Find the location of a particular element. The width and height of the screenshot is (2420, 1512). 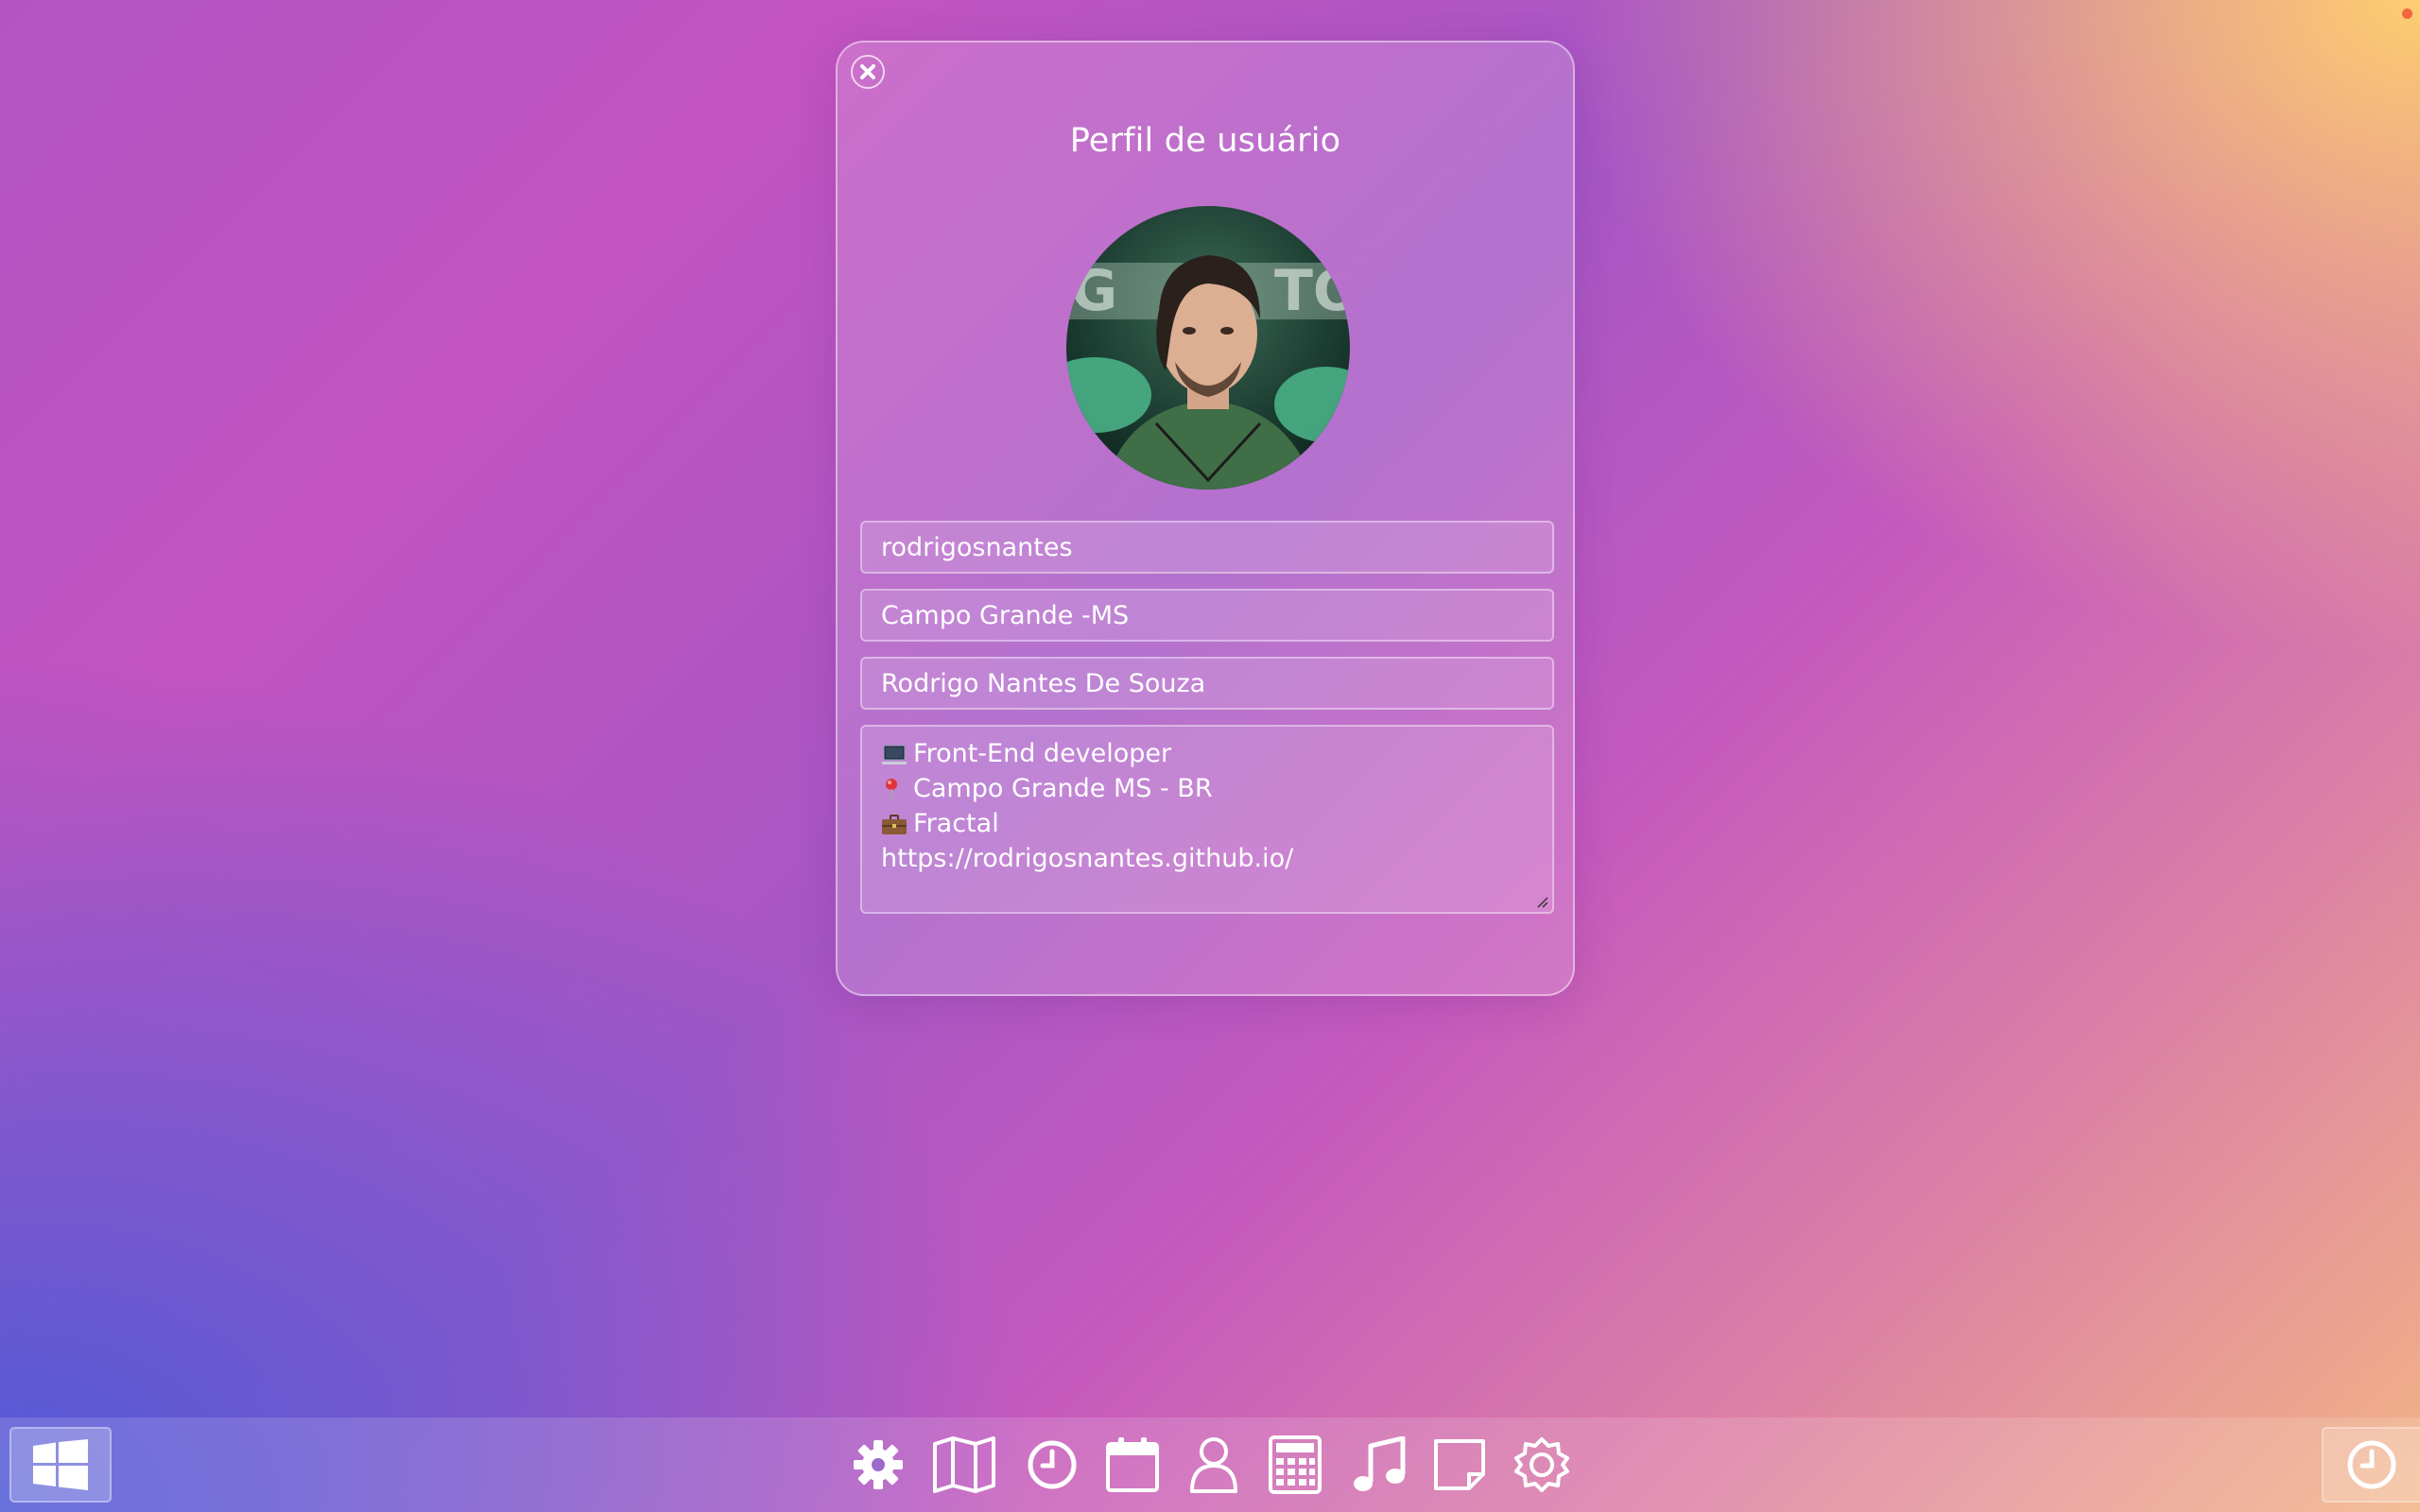

resize-grip-icon is located at coordinates (1541, 901).